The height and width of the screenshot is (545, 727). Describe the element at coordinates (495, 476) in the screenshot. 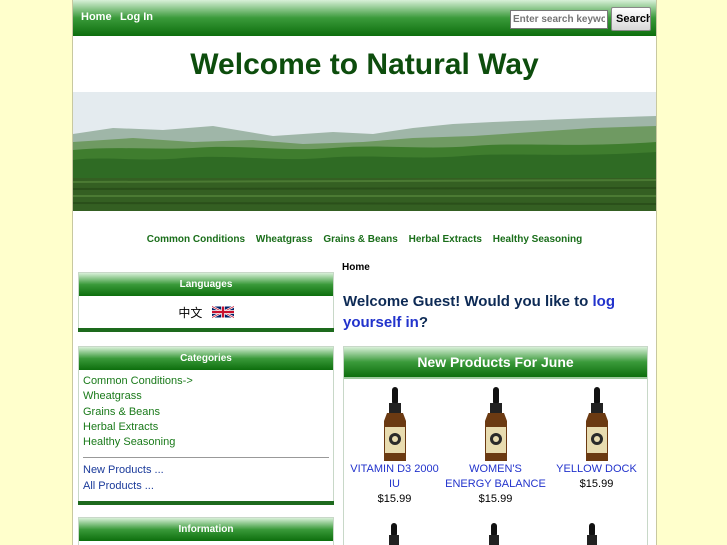

I see `product-name-link: WOMEN'S ENERGY BALANCE` at that location.